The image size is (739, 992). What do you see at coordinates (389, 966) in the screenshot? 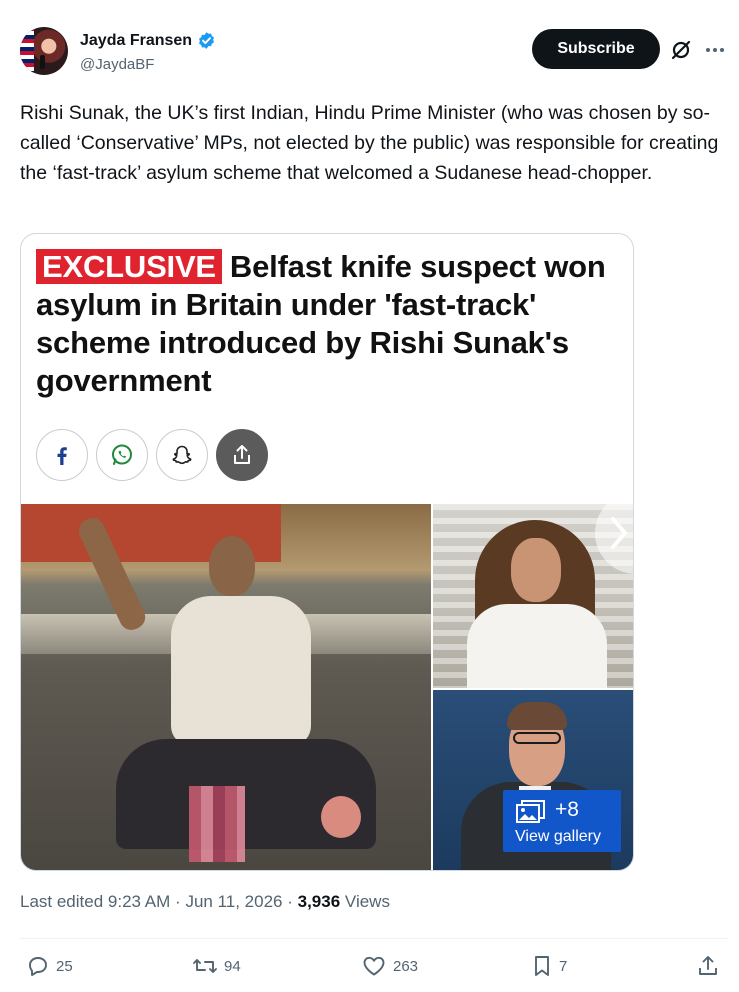
I see `like-button: 263` at bounding box center [389, 966].